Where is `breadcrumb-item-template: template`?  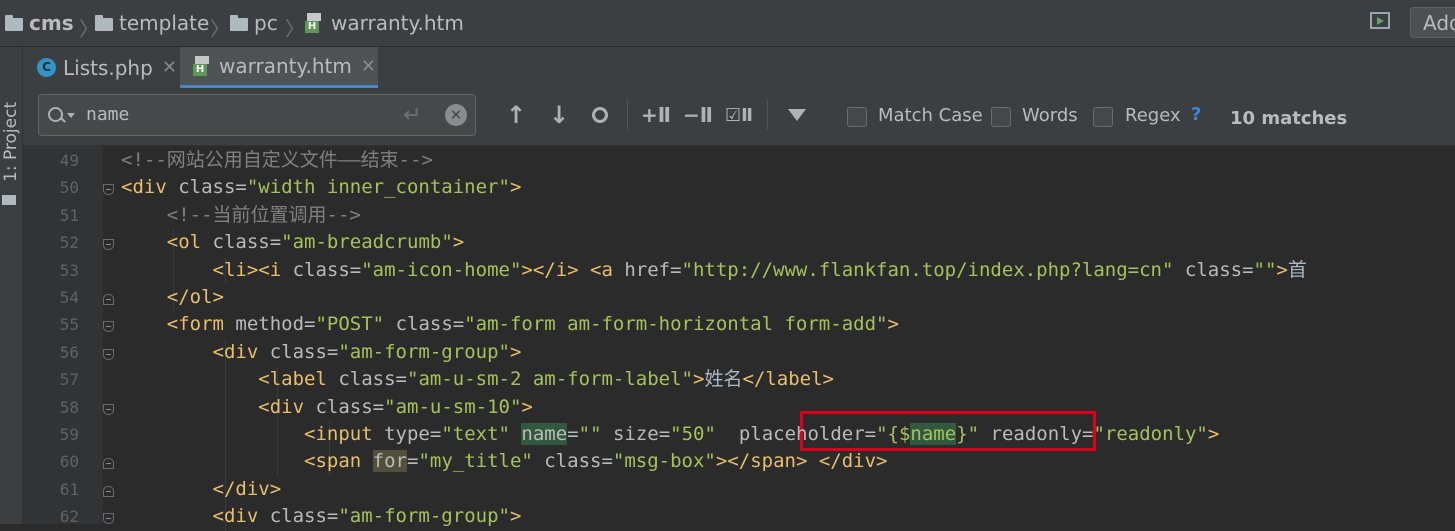 breadcrumb-item-template: template is located at coordinates (152, 23).